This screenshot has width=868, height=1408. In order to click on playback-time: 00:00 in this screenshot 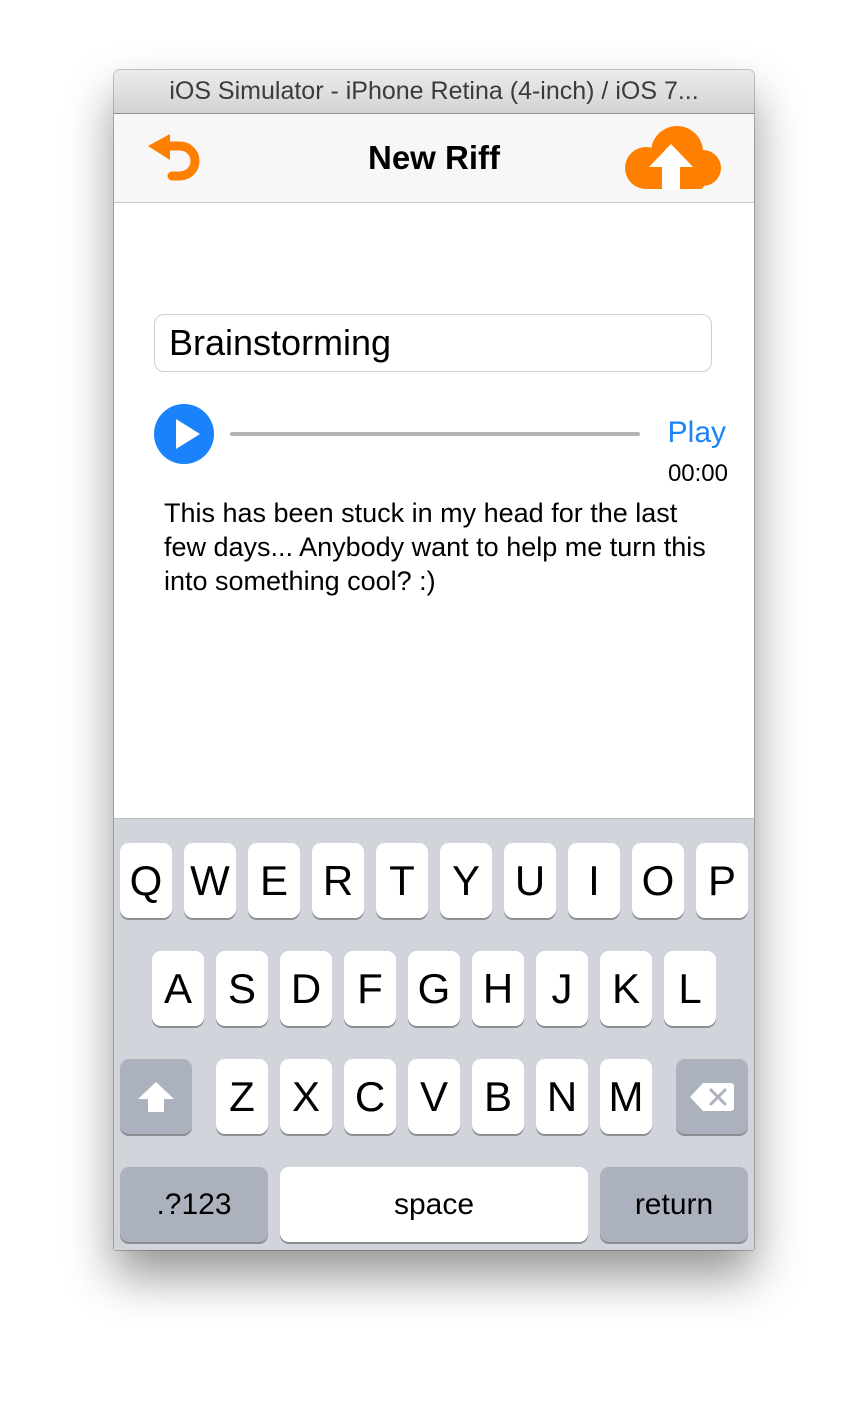, I will do `click(697, 473)`.